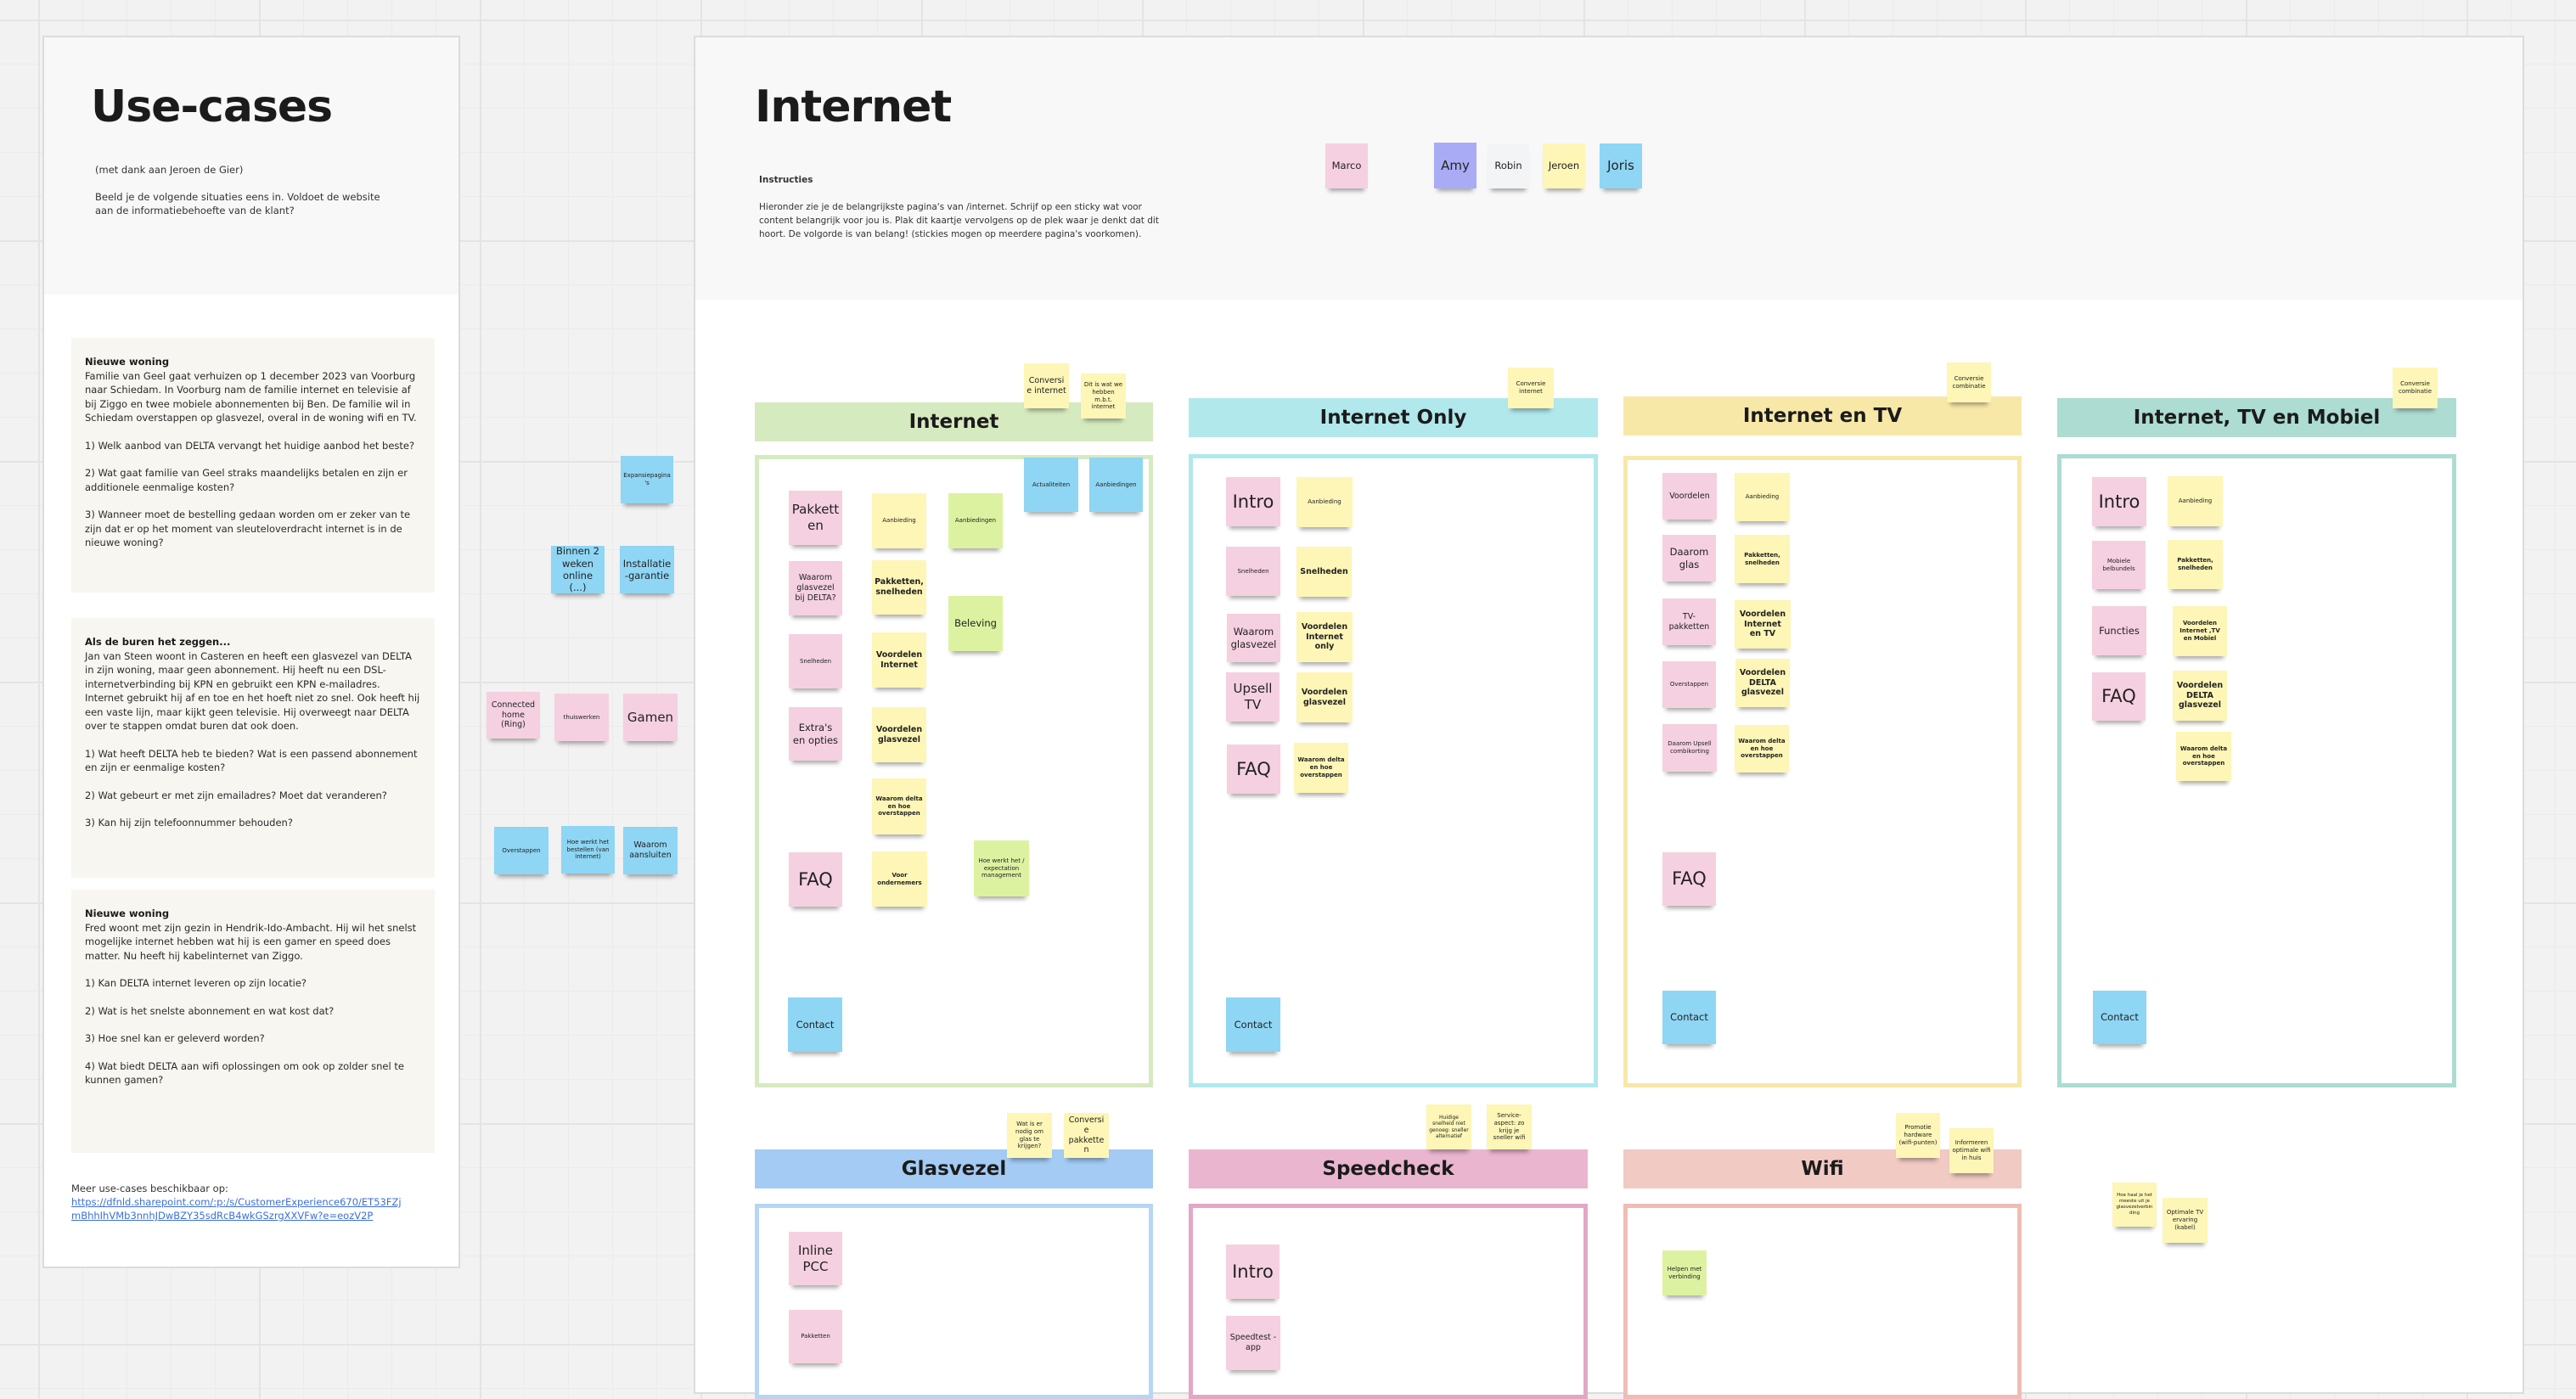  I want to click on sticky-note: Optimale TV ervaring (kabel), so click(2185, 1221).